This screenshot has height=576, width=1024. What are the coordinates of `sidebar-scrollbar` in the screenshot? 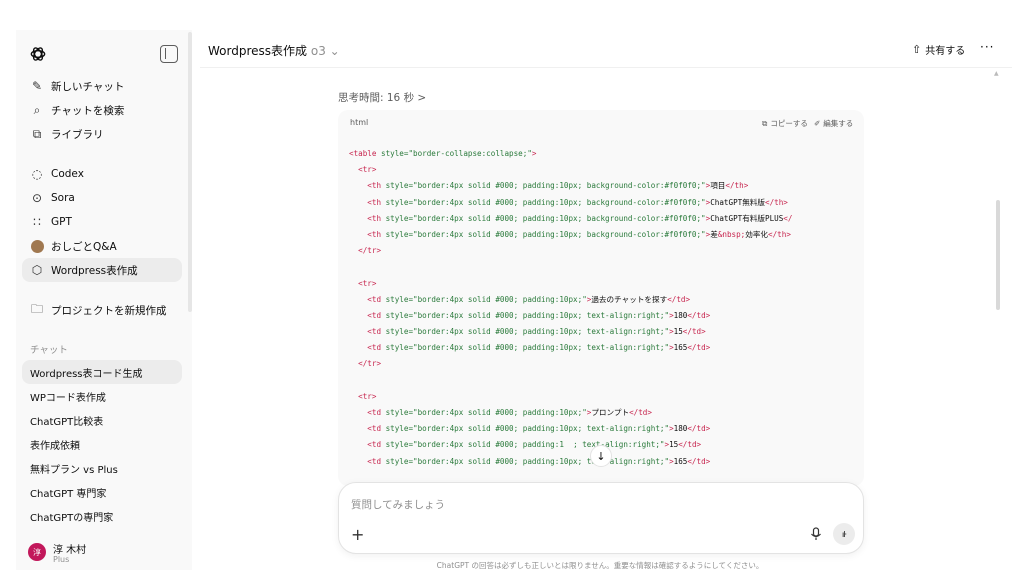 It's located at (190, 172).